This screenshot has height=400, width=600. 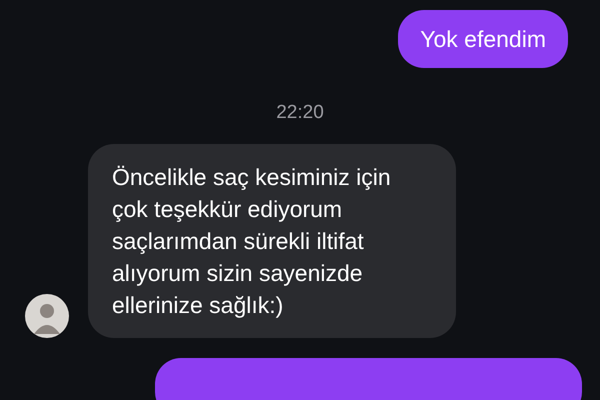 I want to click on outgoing-message: Yok efendim, so click(x=483, y=39).